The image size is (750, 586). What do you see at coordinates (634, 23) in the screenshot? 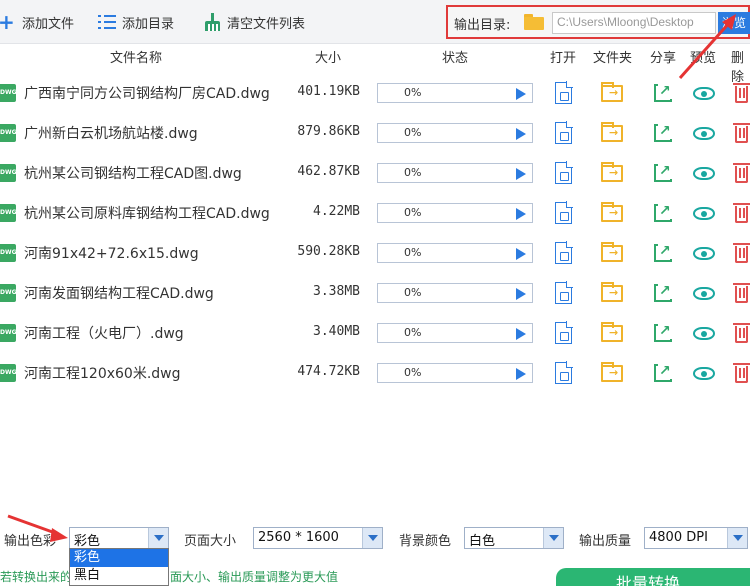
I see `output-path-input: C:\Users\Mloong\Desktop` at bounding box center [634, 23].